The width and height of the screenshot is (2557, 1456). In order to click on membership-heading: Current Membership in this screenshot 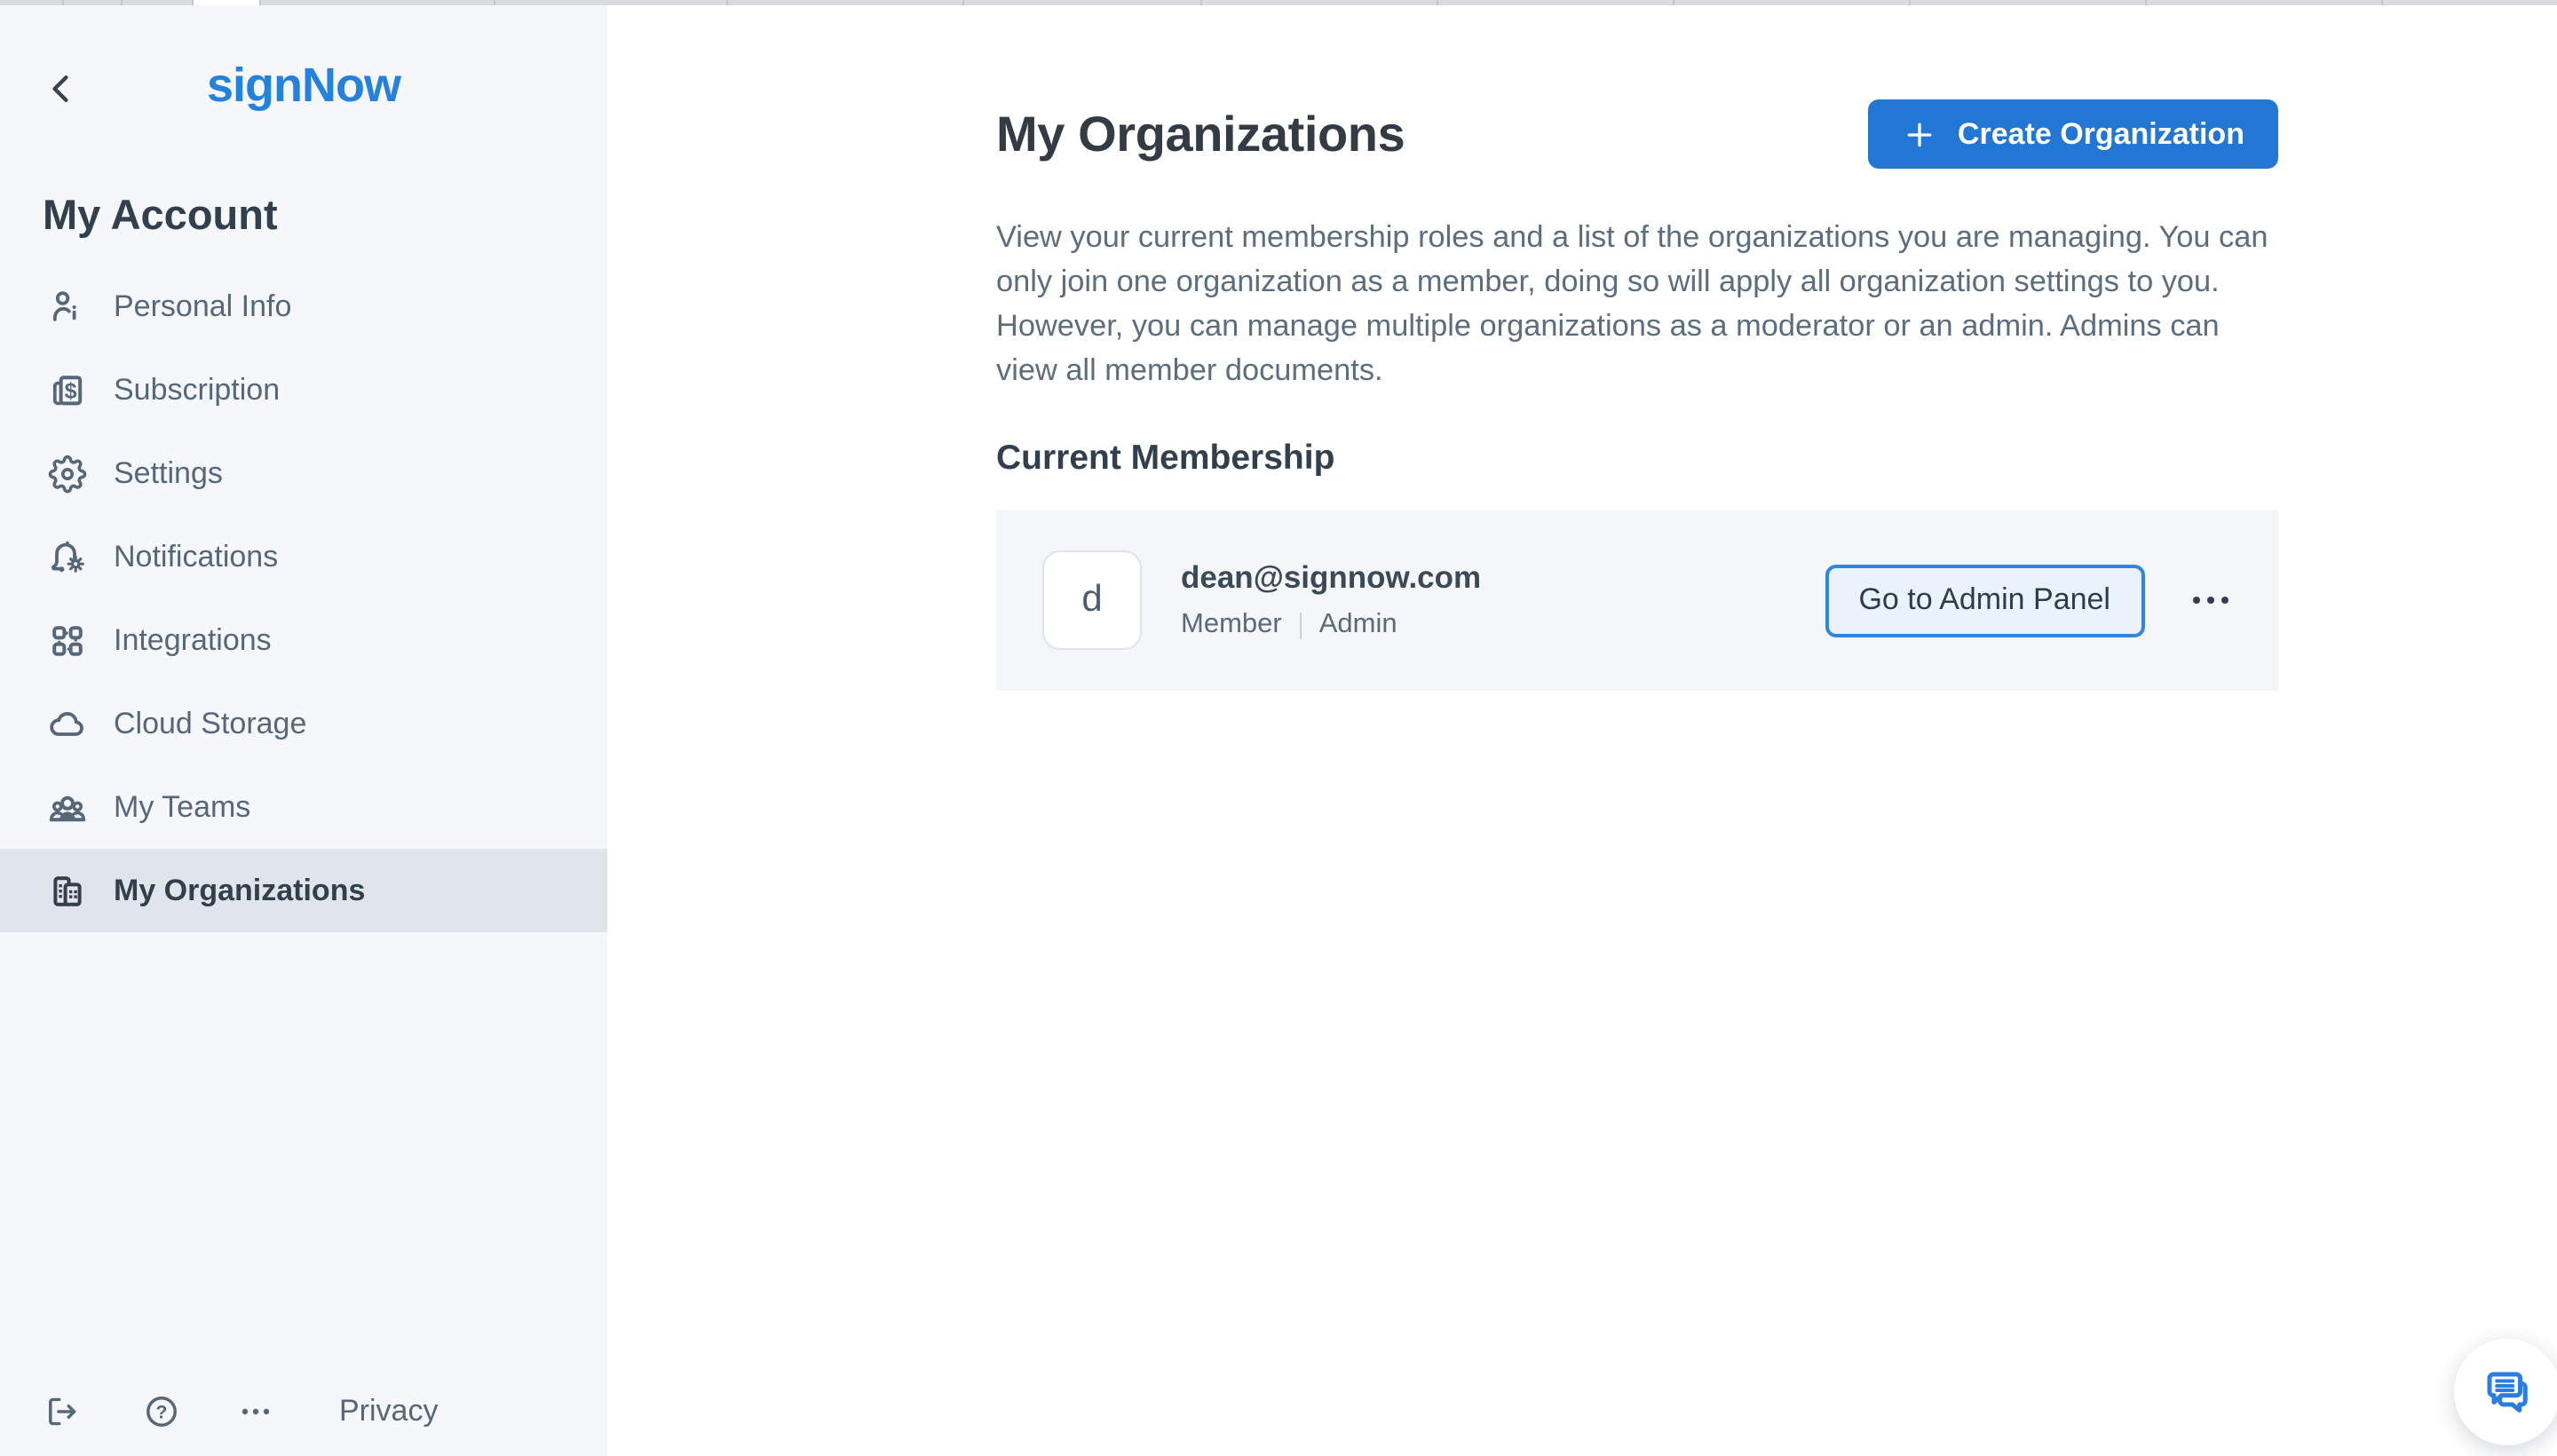, I will do `click(1165, 459)`.